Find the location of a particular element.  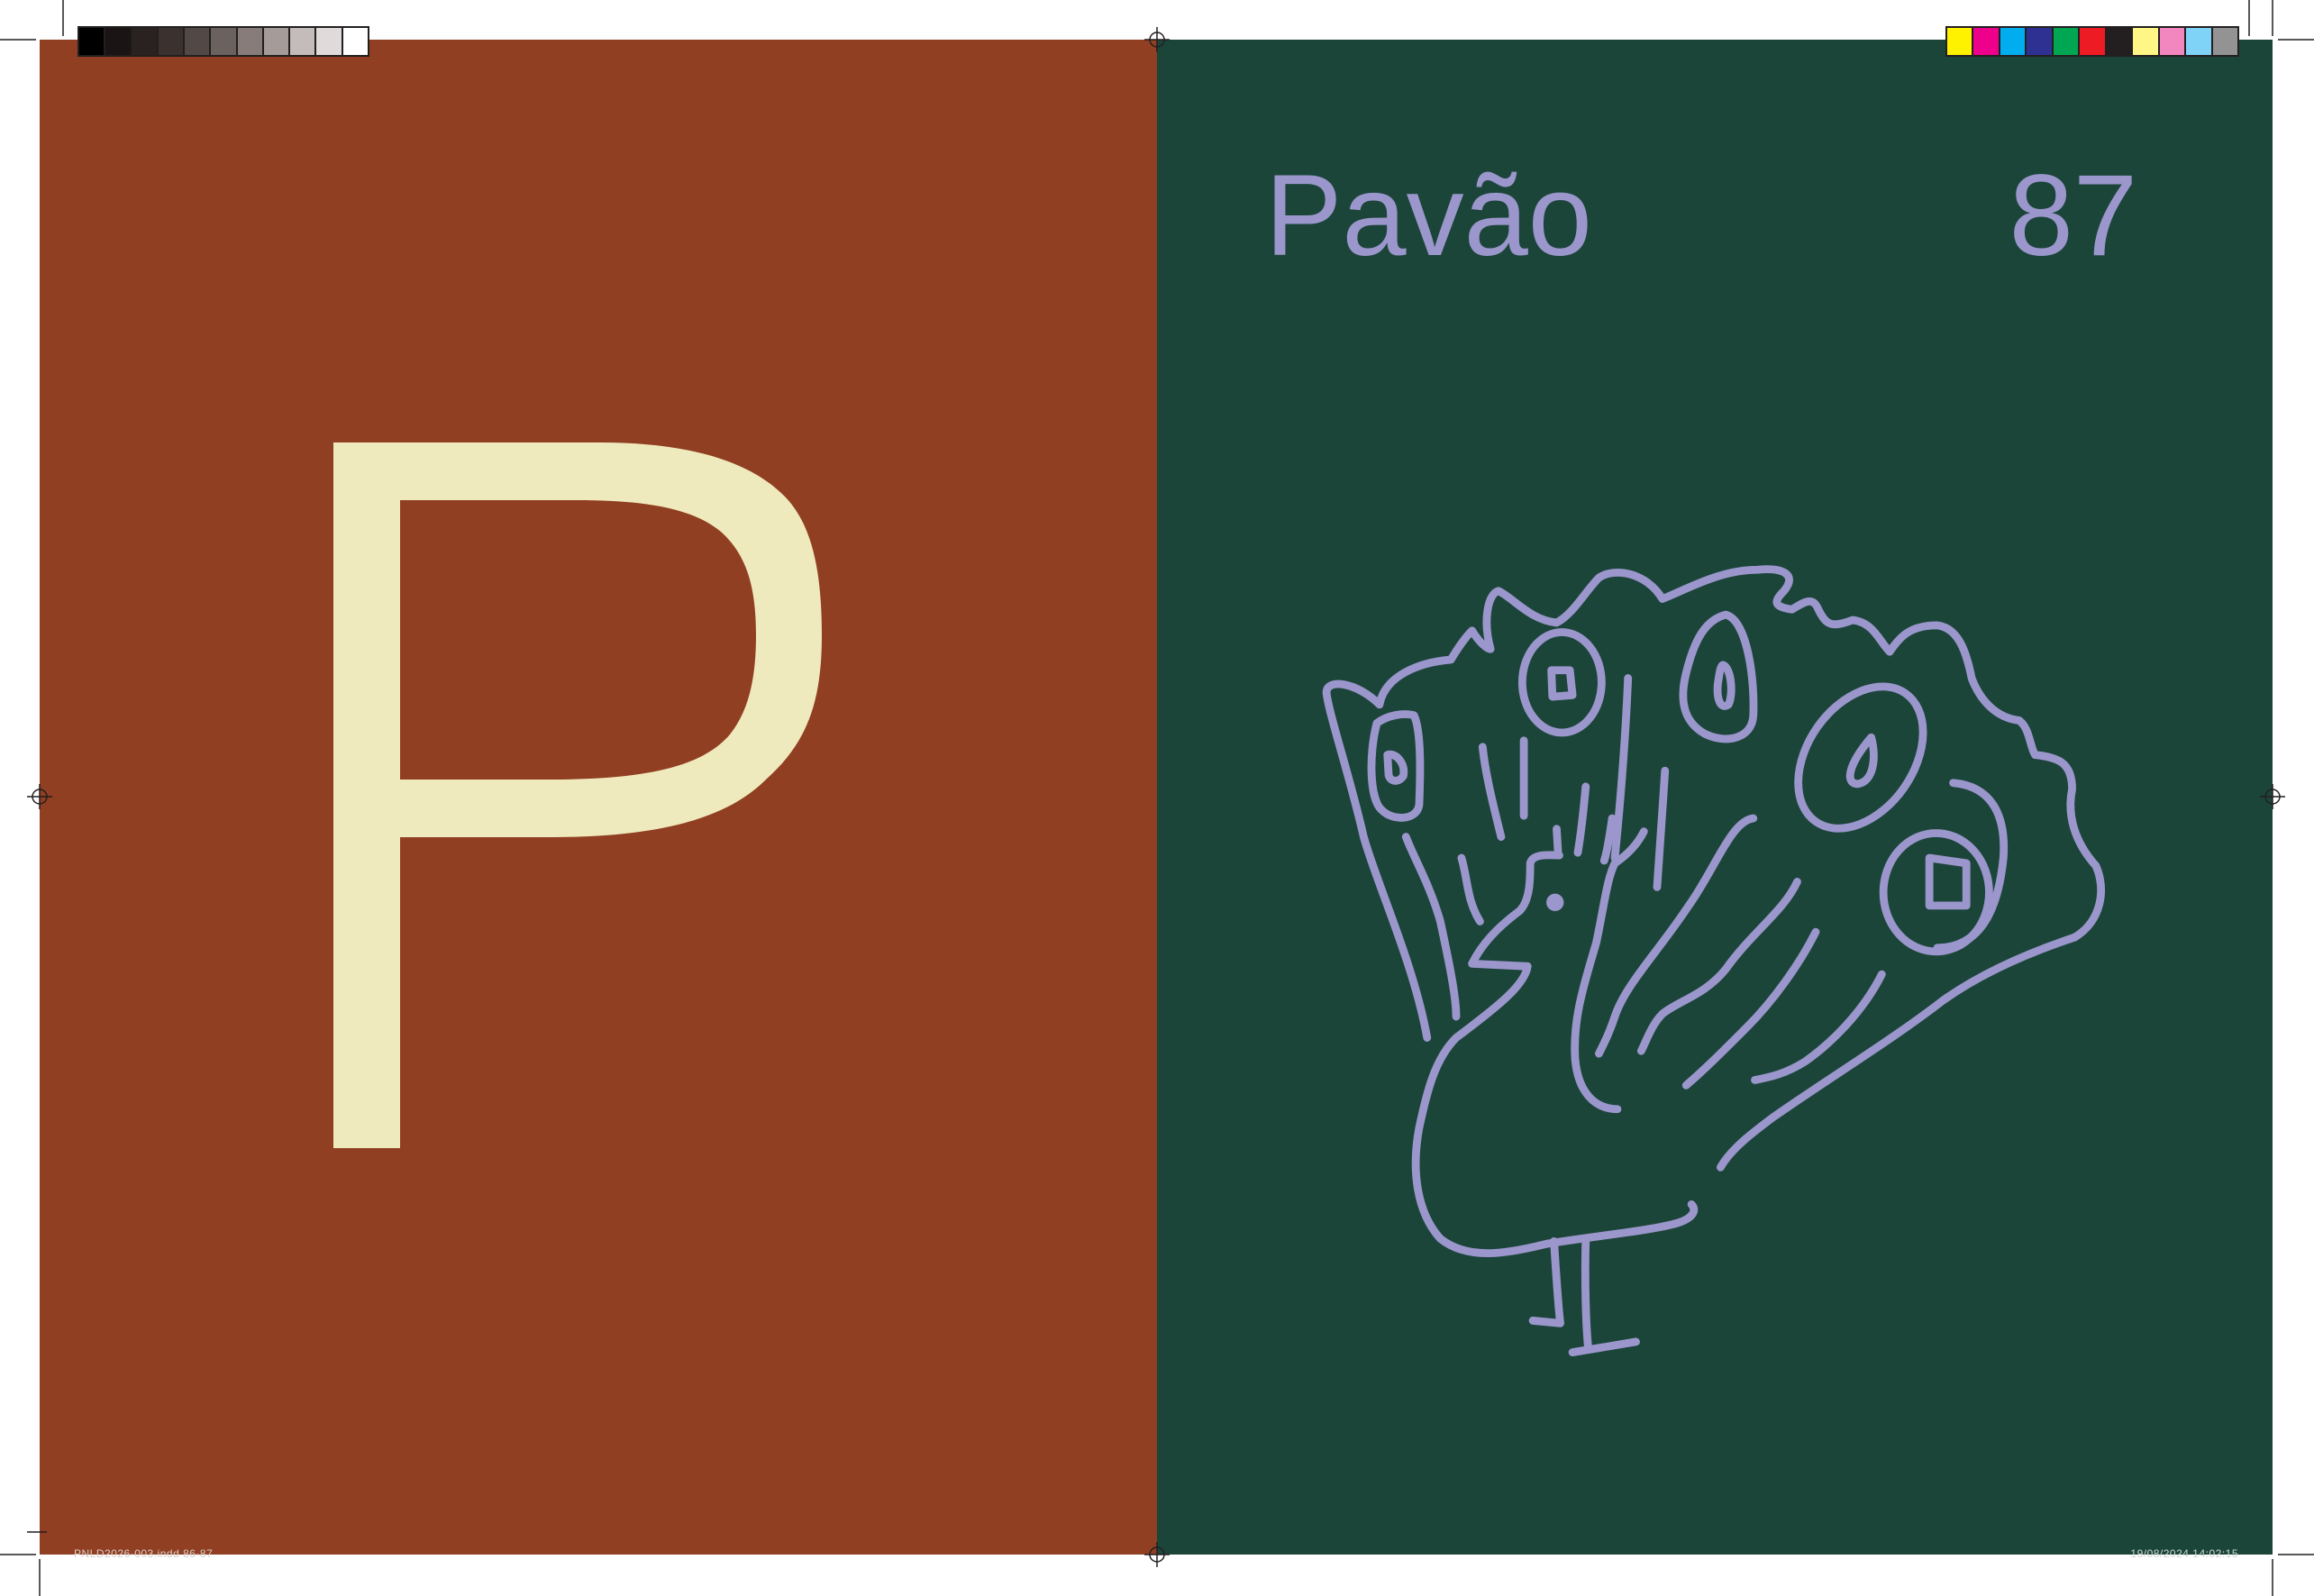

registration-mark-top is located at coordinates (1157, 39).